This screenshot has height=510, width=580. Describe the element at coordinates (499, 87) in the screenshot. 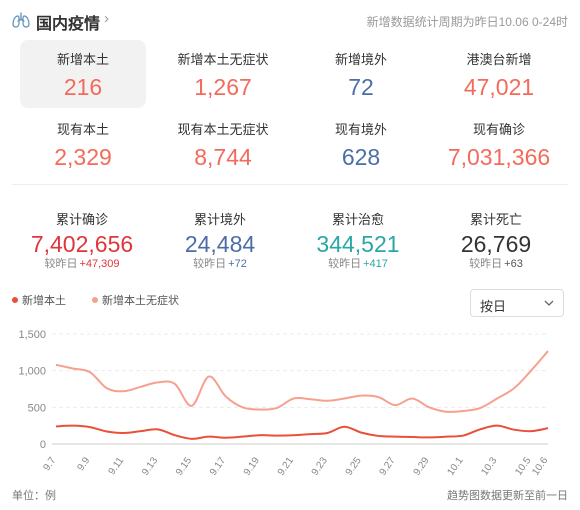

I see `stat-value: 47,021` at that location.